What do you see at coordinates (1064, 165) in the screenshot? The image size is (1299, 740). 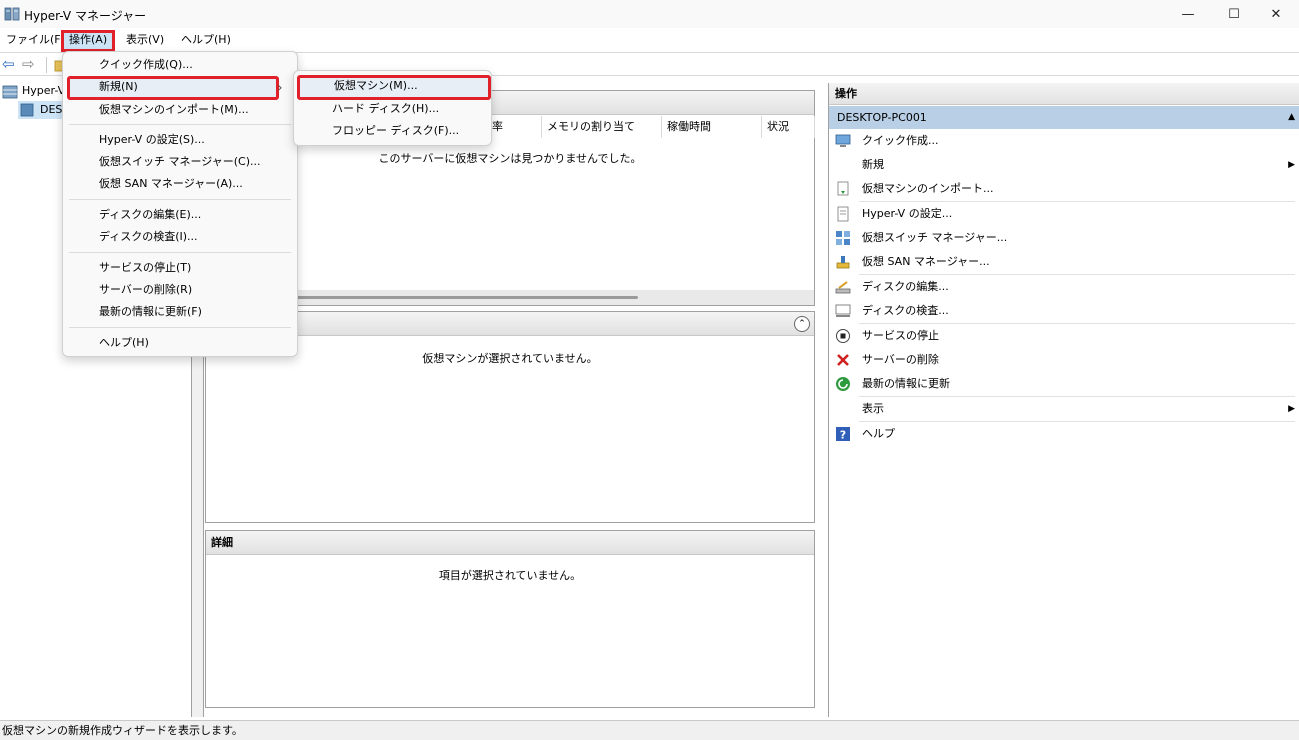 I see `action-new: 新規 ▶` at bounding box center [1064, 165].